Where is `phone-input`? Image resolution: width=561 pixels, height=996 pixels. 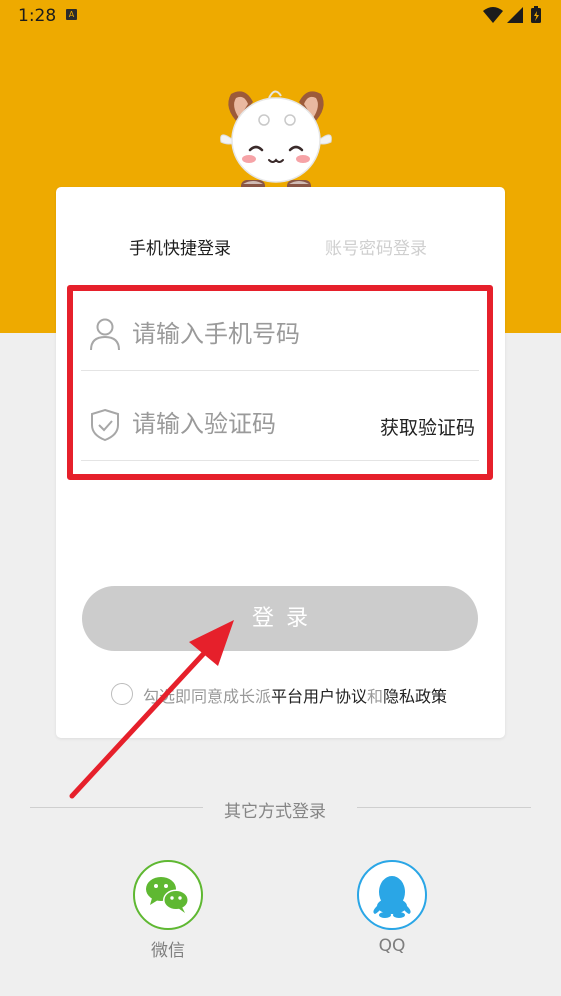
phone-input is located at coordinates (262, 334).